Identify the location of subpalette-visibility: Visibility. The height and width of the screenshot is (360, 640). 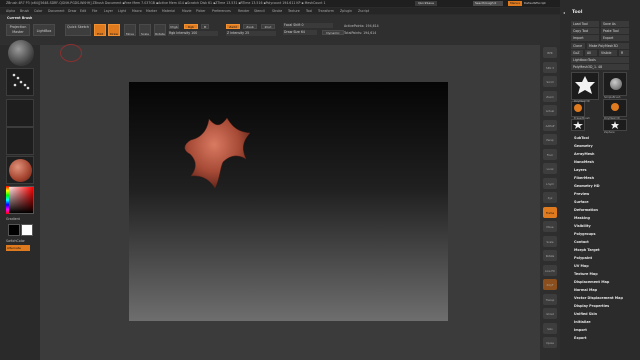
(582, 226).